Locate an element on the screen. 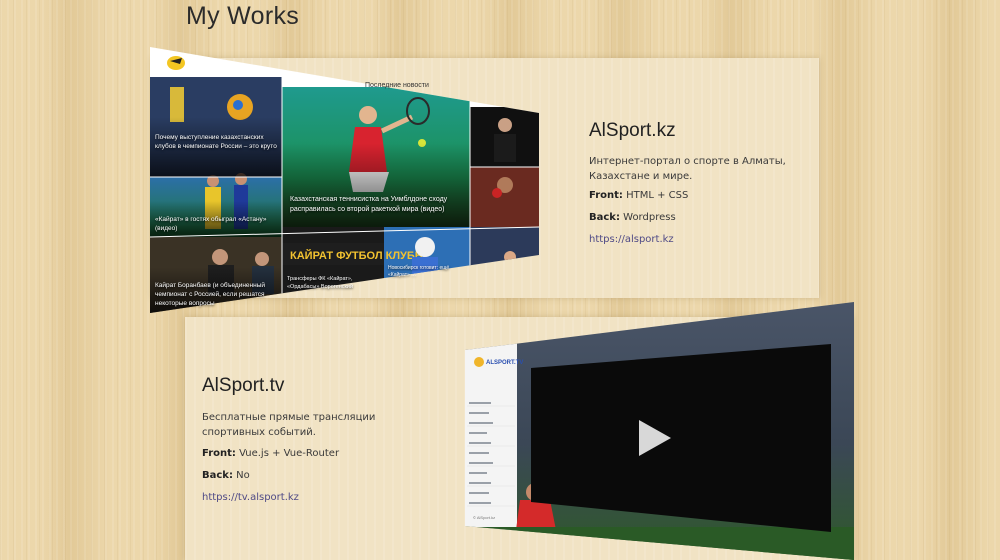 The width and height of the screenshot is (1000, 560). work-back: Back: Wordpress is located at coordinates (632, 217).